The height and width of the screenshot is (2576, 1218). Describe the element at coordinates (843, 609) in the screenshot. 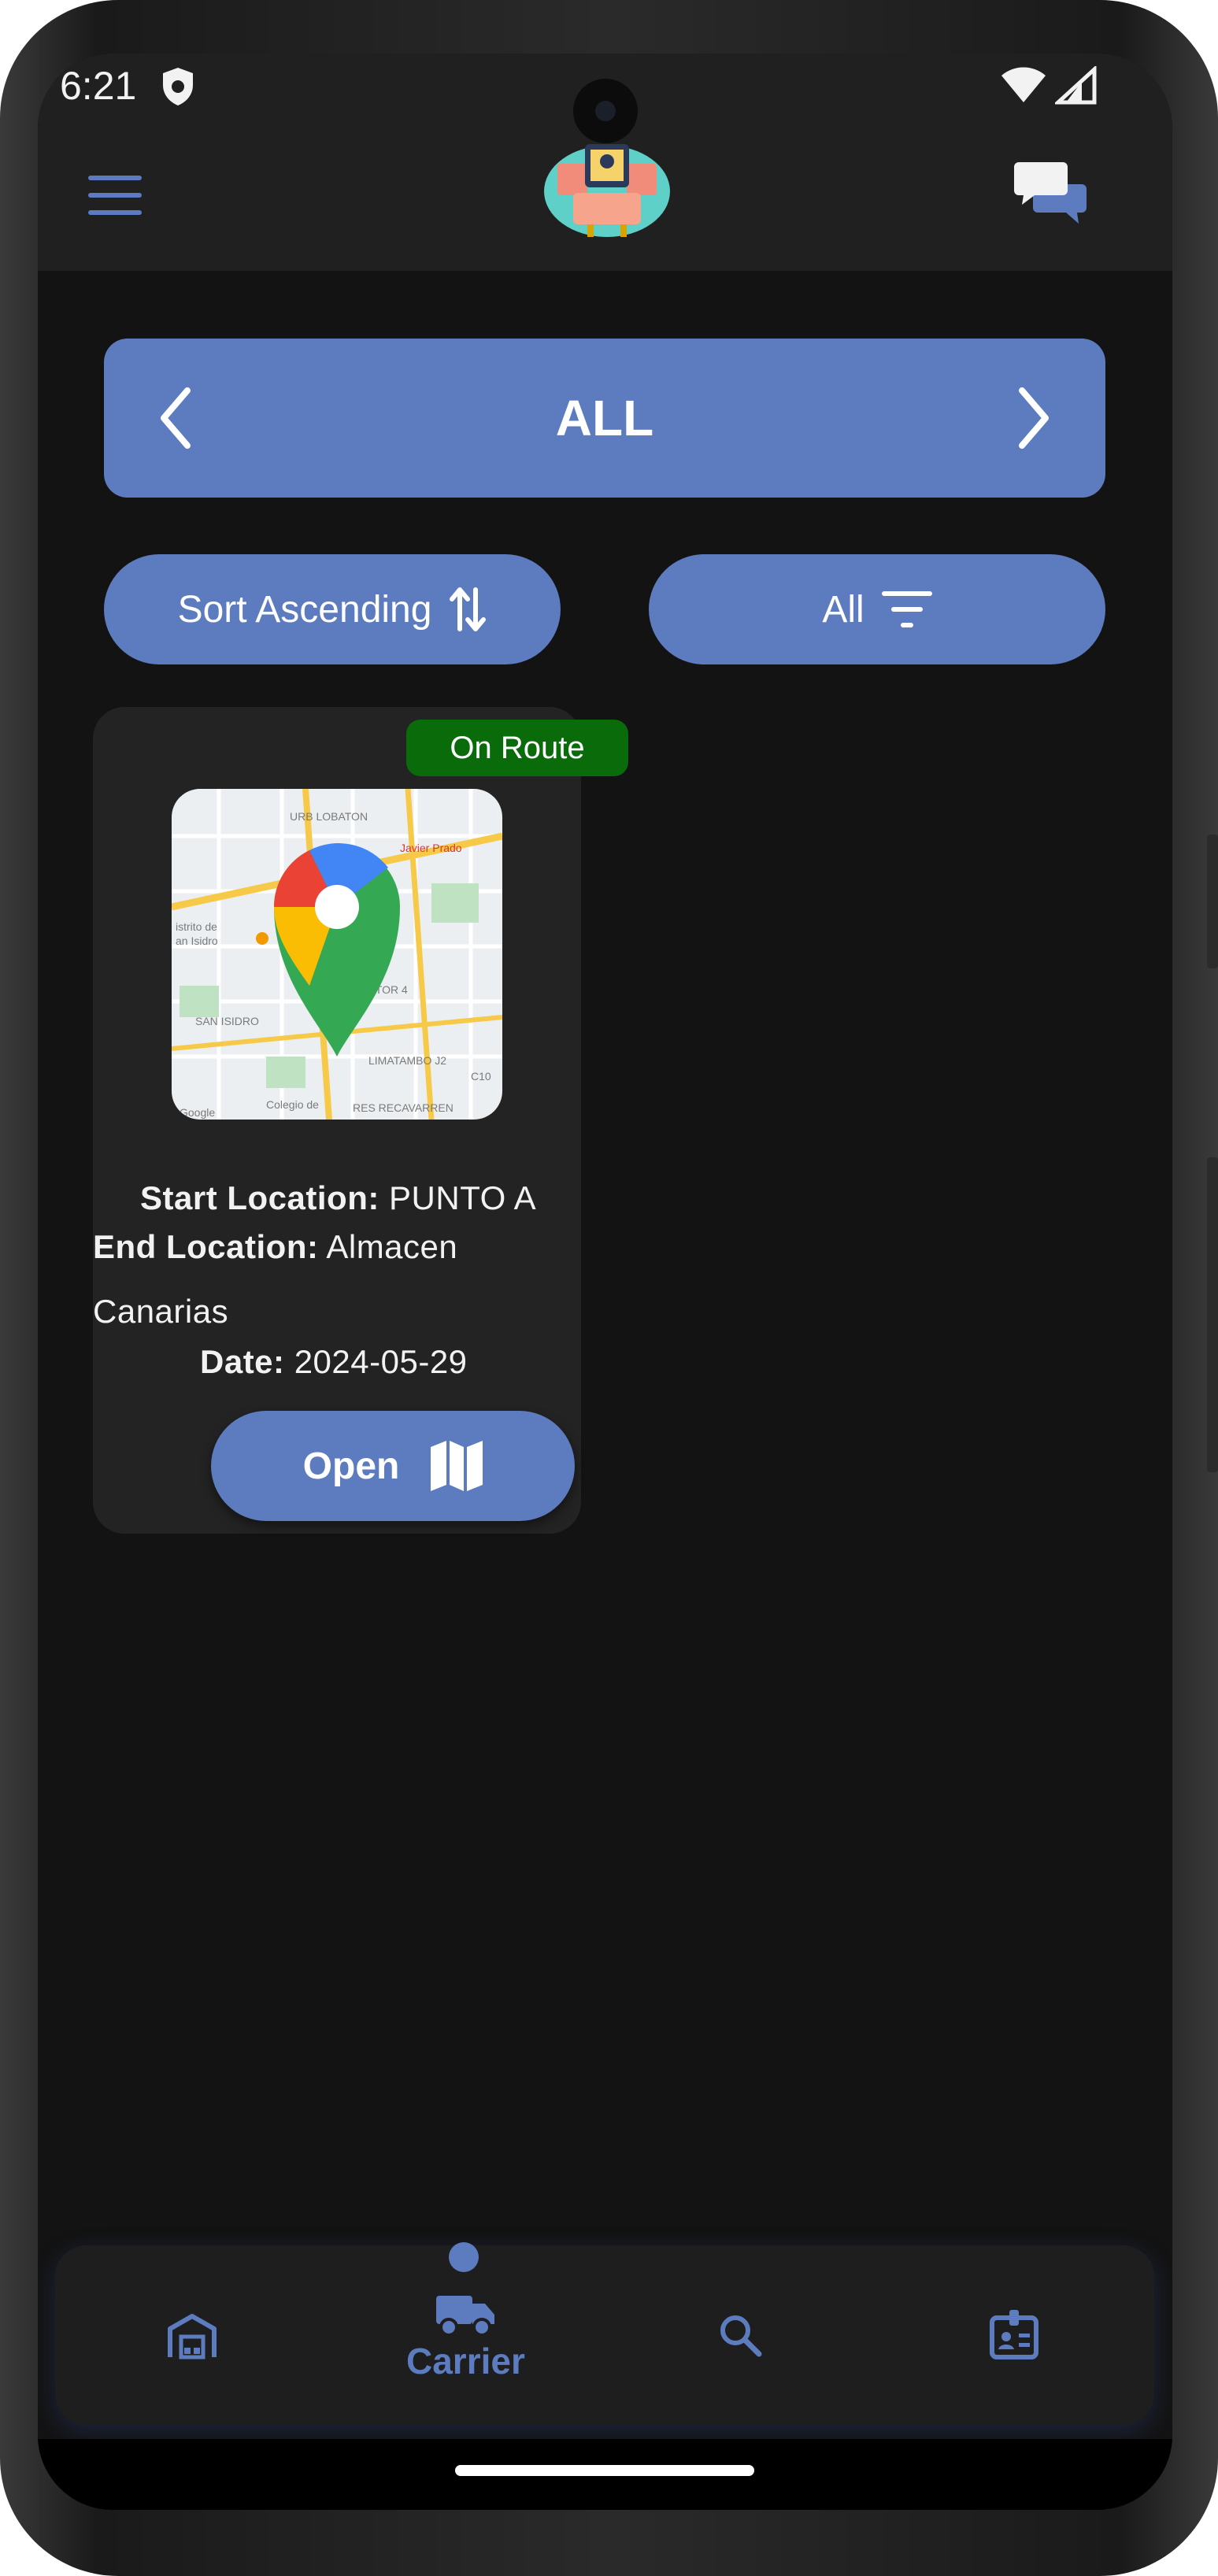

I see `filter-button-label: All` at that location.